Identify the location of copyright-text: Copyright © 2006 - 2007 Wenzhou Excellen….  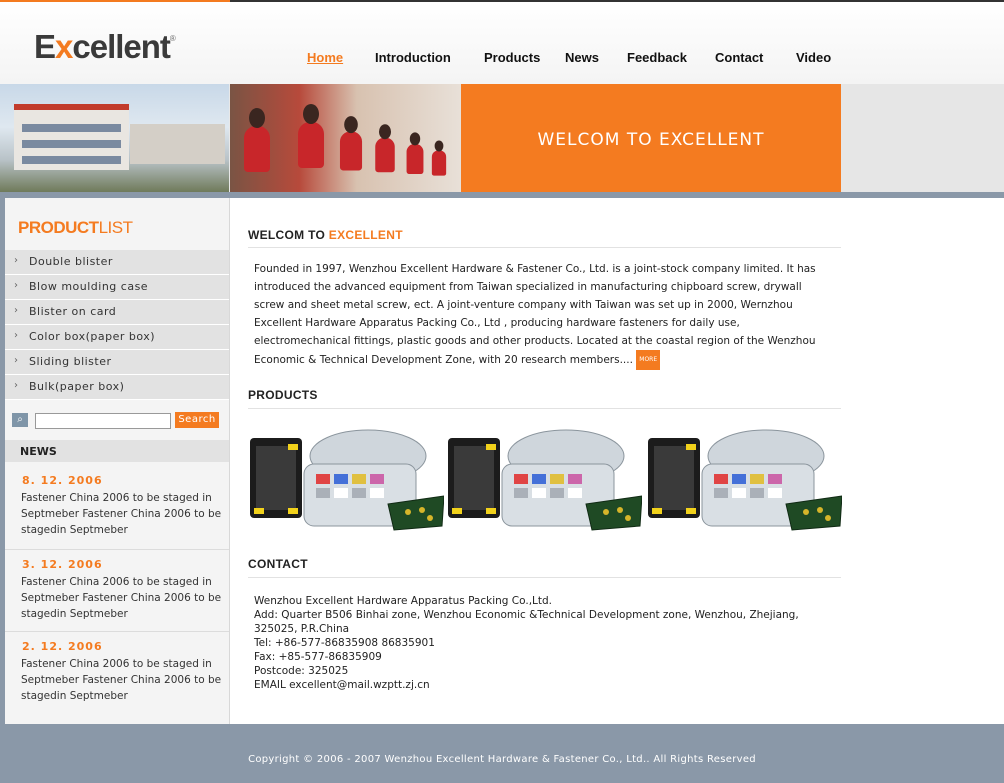
(502, 759).